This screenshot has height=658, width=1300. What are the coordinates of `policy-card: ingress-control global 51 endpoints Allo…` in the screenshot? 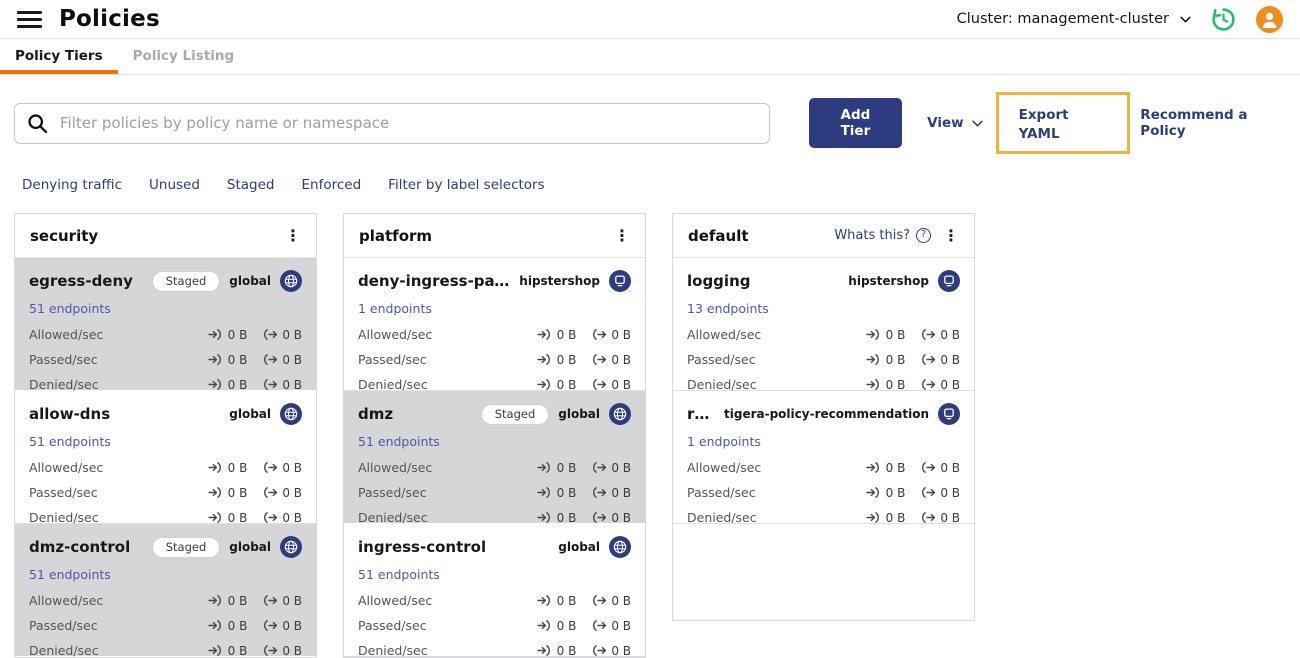 It's located at (494, 591).